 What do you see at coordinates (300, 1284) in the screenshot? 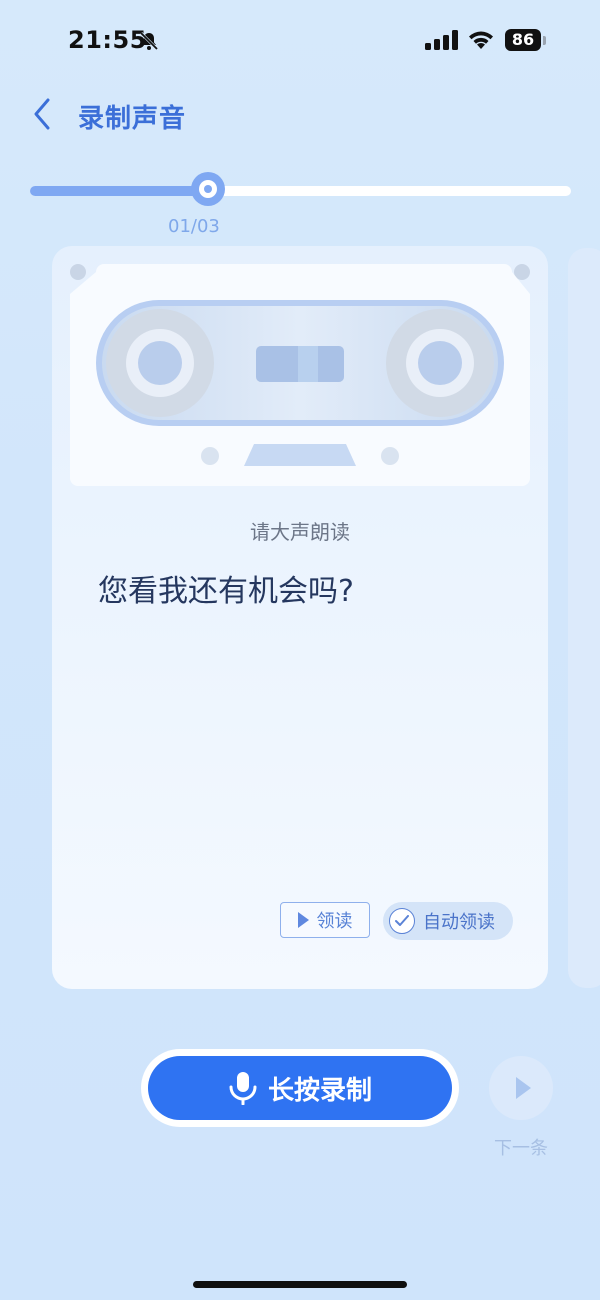
I see `home-indicator` at bounding box center [300, 1284].